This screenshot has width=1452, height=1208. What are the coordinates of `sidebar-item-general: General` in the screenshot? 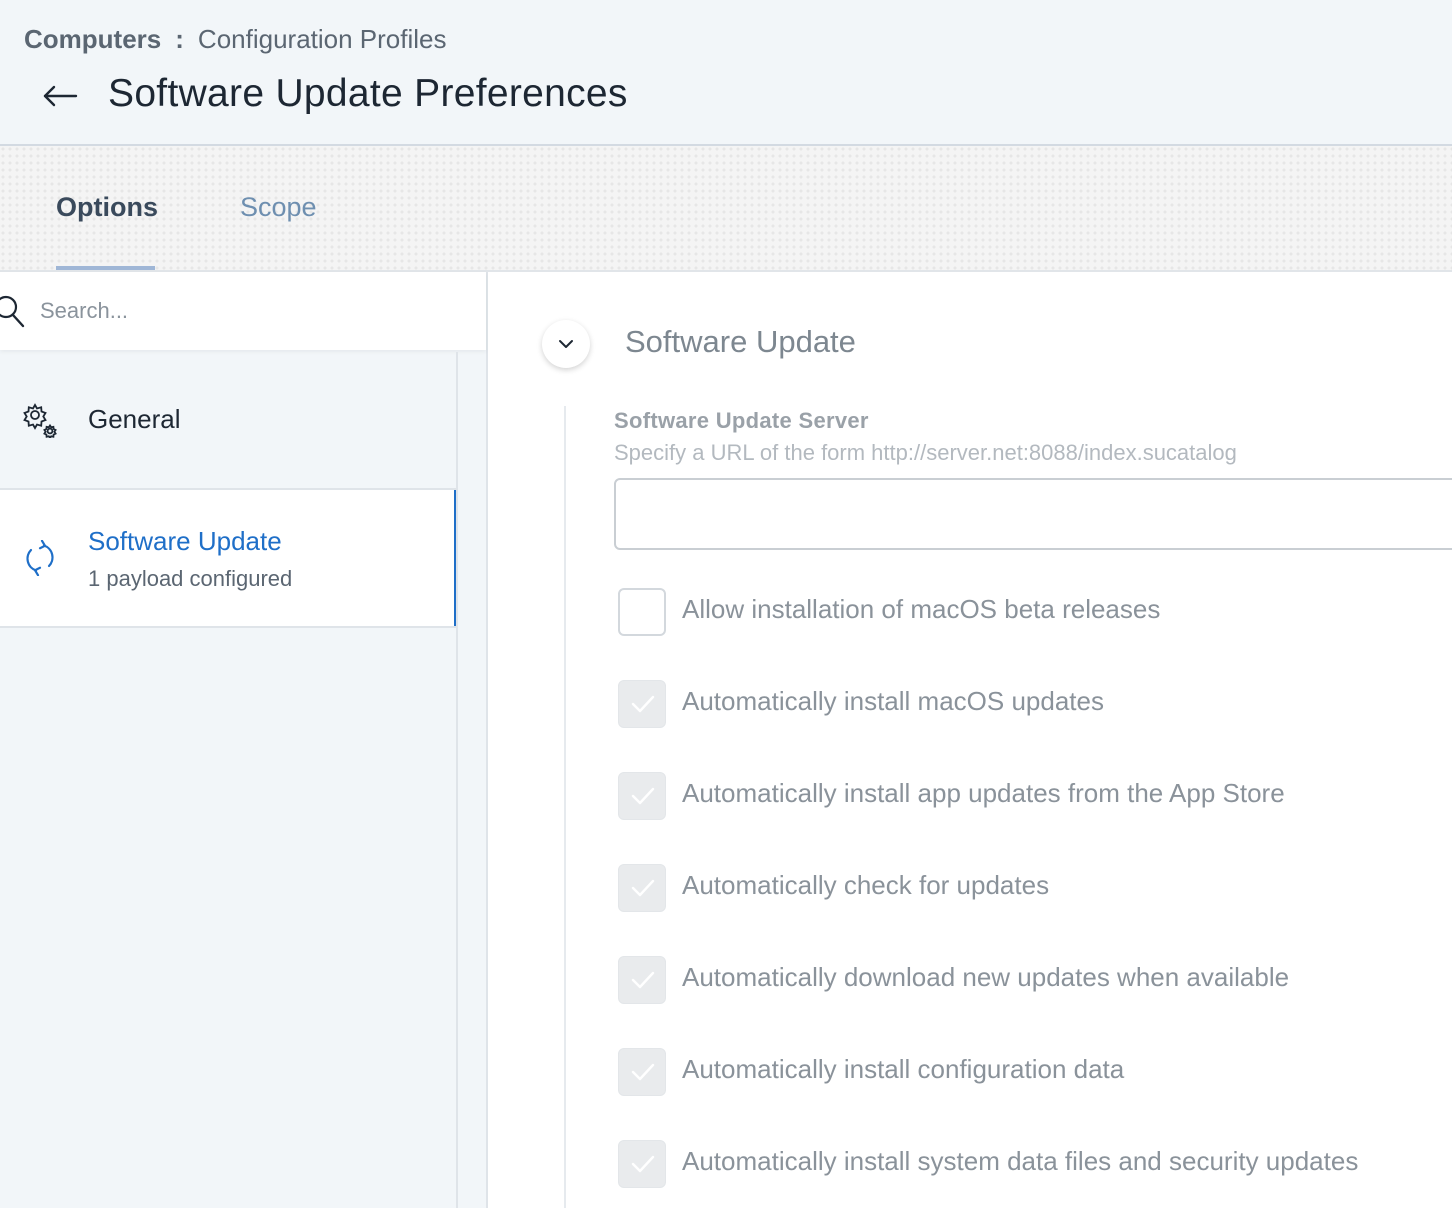 It's located at (228, 420).